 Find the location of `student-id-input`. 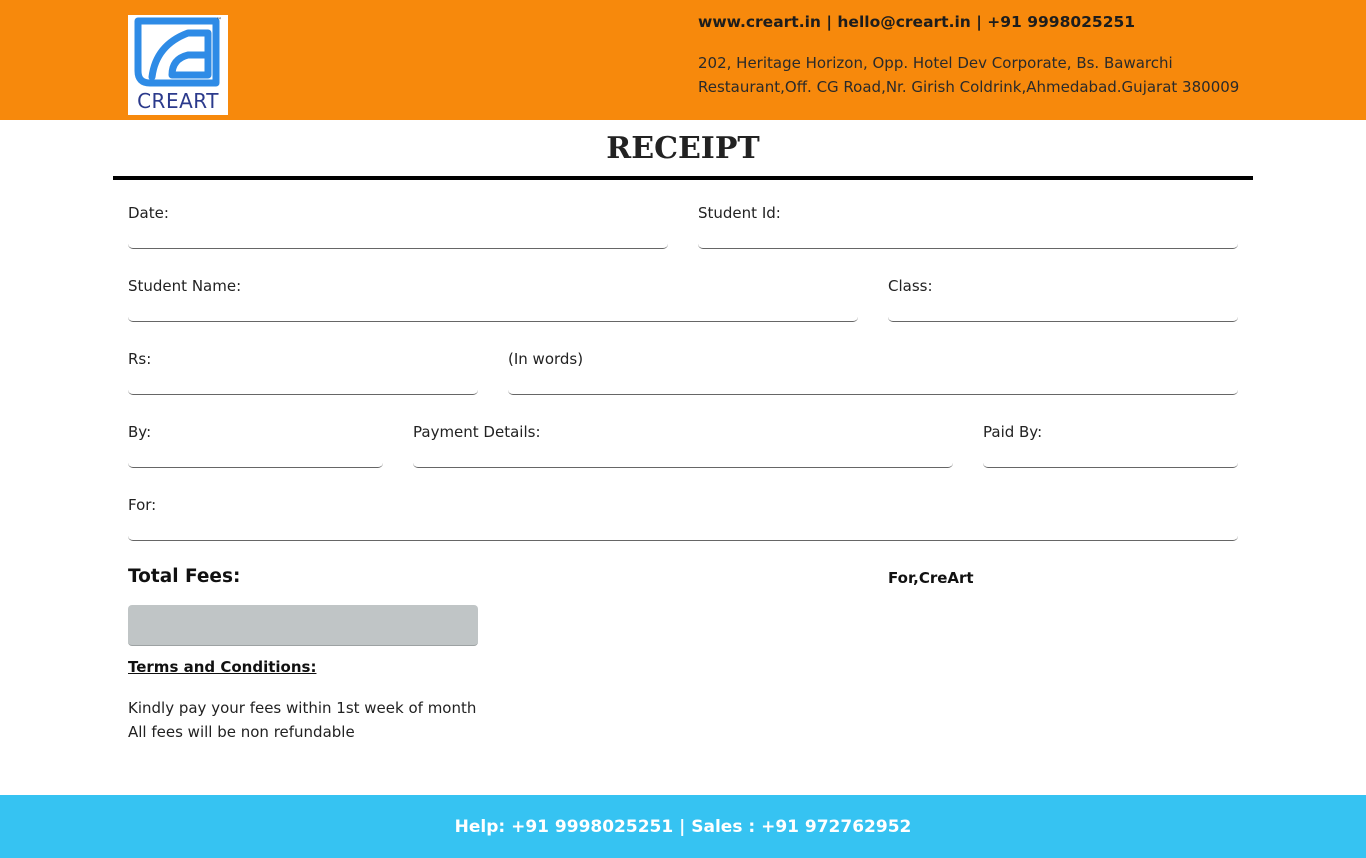

student-id-input is located at coordinates (968, 243).